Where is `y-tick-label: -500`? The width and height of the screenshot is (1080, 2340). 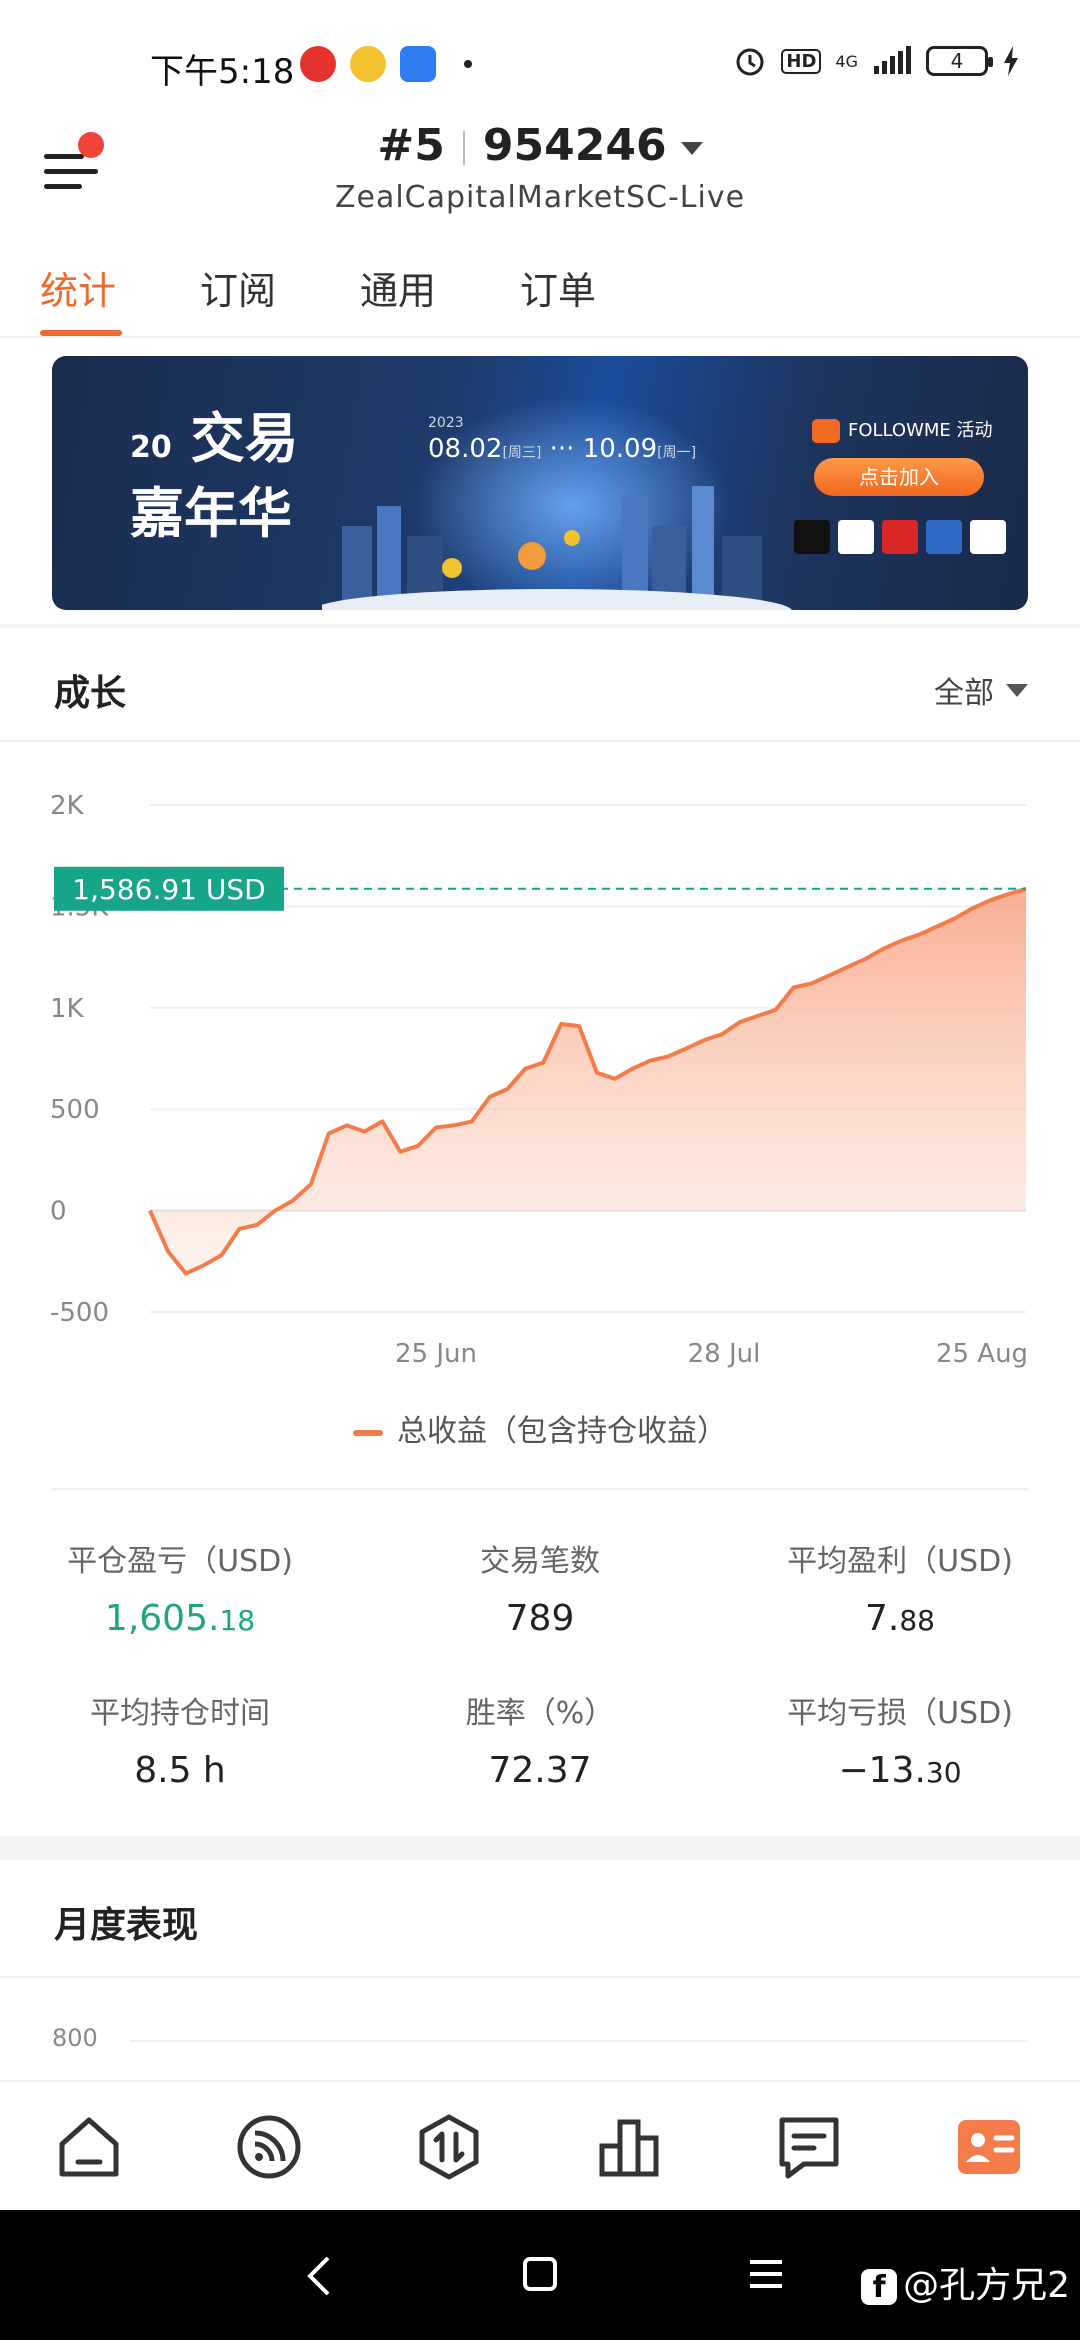
y-tick-label: -500 is located at coordinates (79, 1313).